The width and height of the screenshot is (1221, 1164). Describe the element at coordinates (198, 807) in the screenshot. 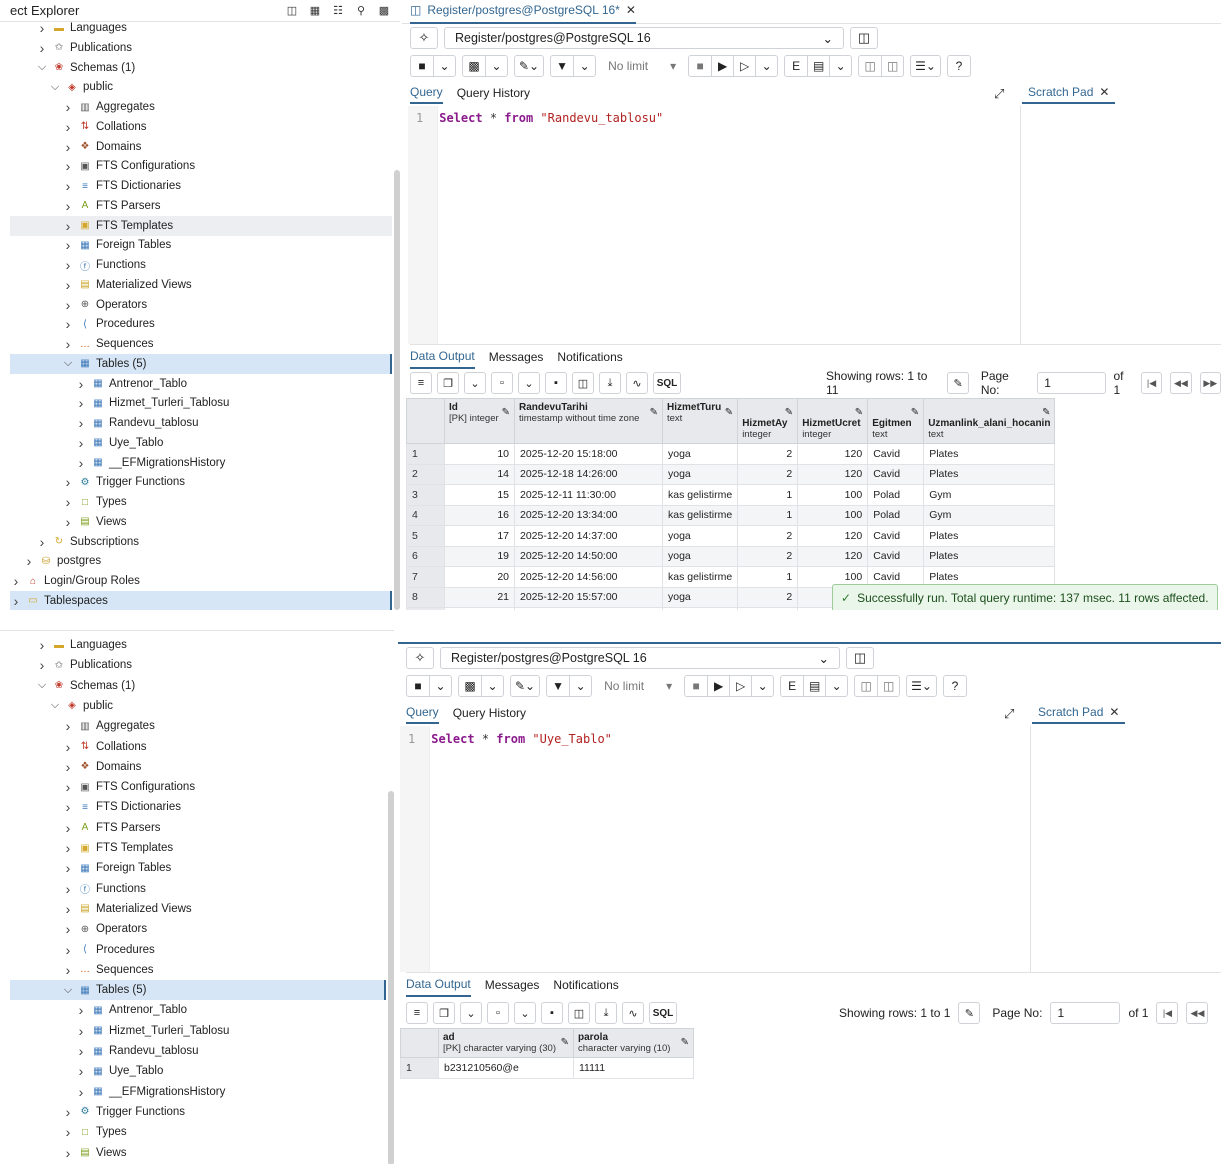

I see `tree-item: › ≡ FTS Dictionaries` at that location.